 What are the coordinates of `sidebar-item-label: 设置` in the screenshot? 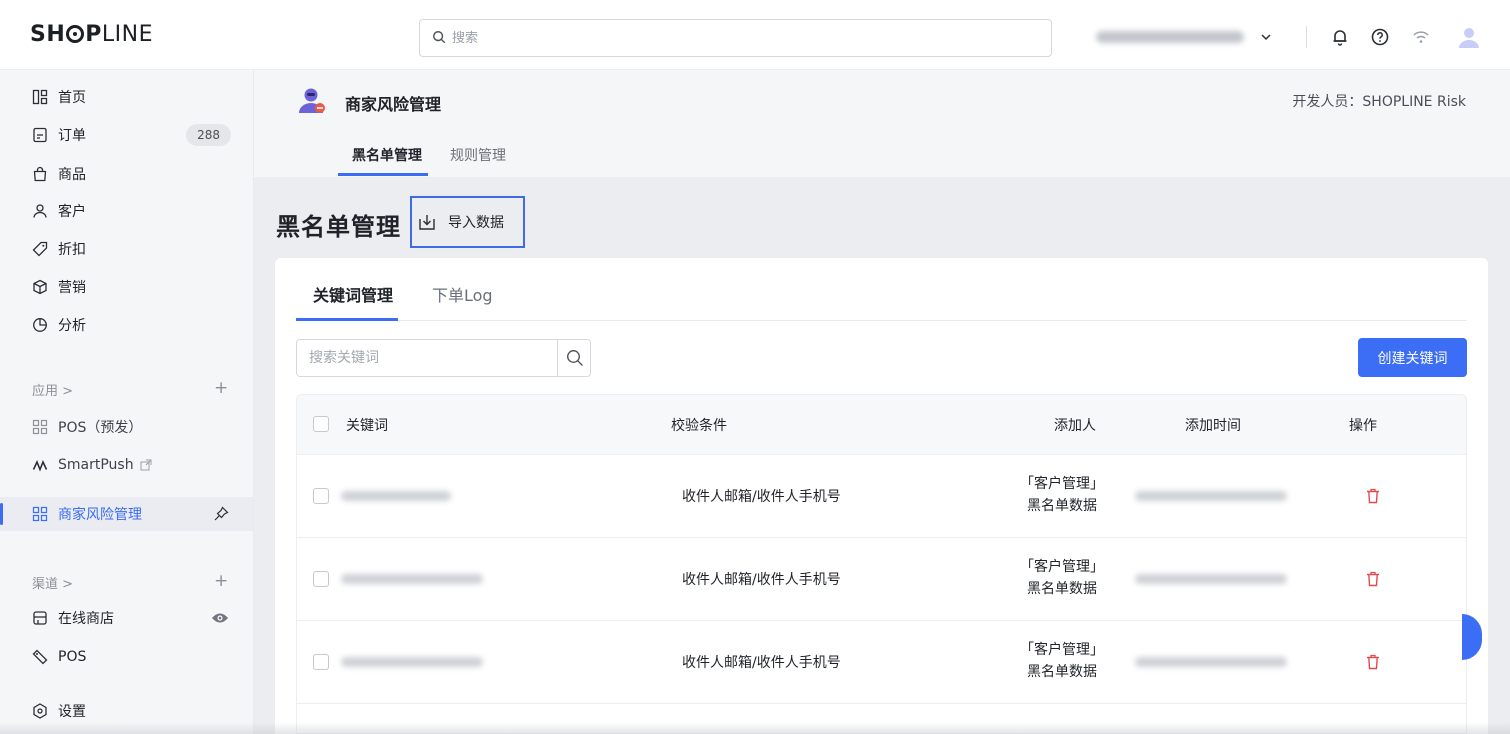 It's located at (72, 712).